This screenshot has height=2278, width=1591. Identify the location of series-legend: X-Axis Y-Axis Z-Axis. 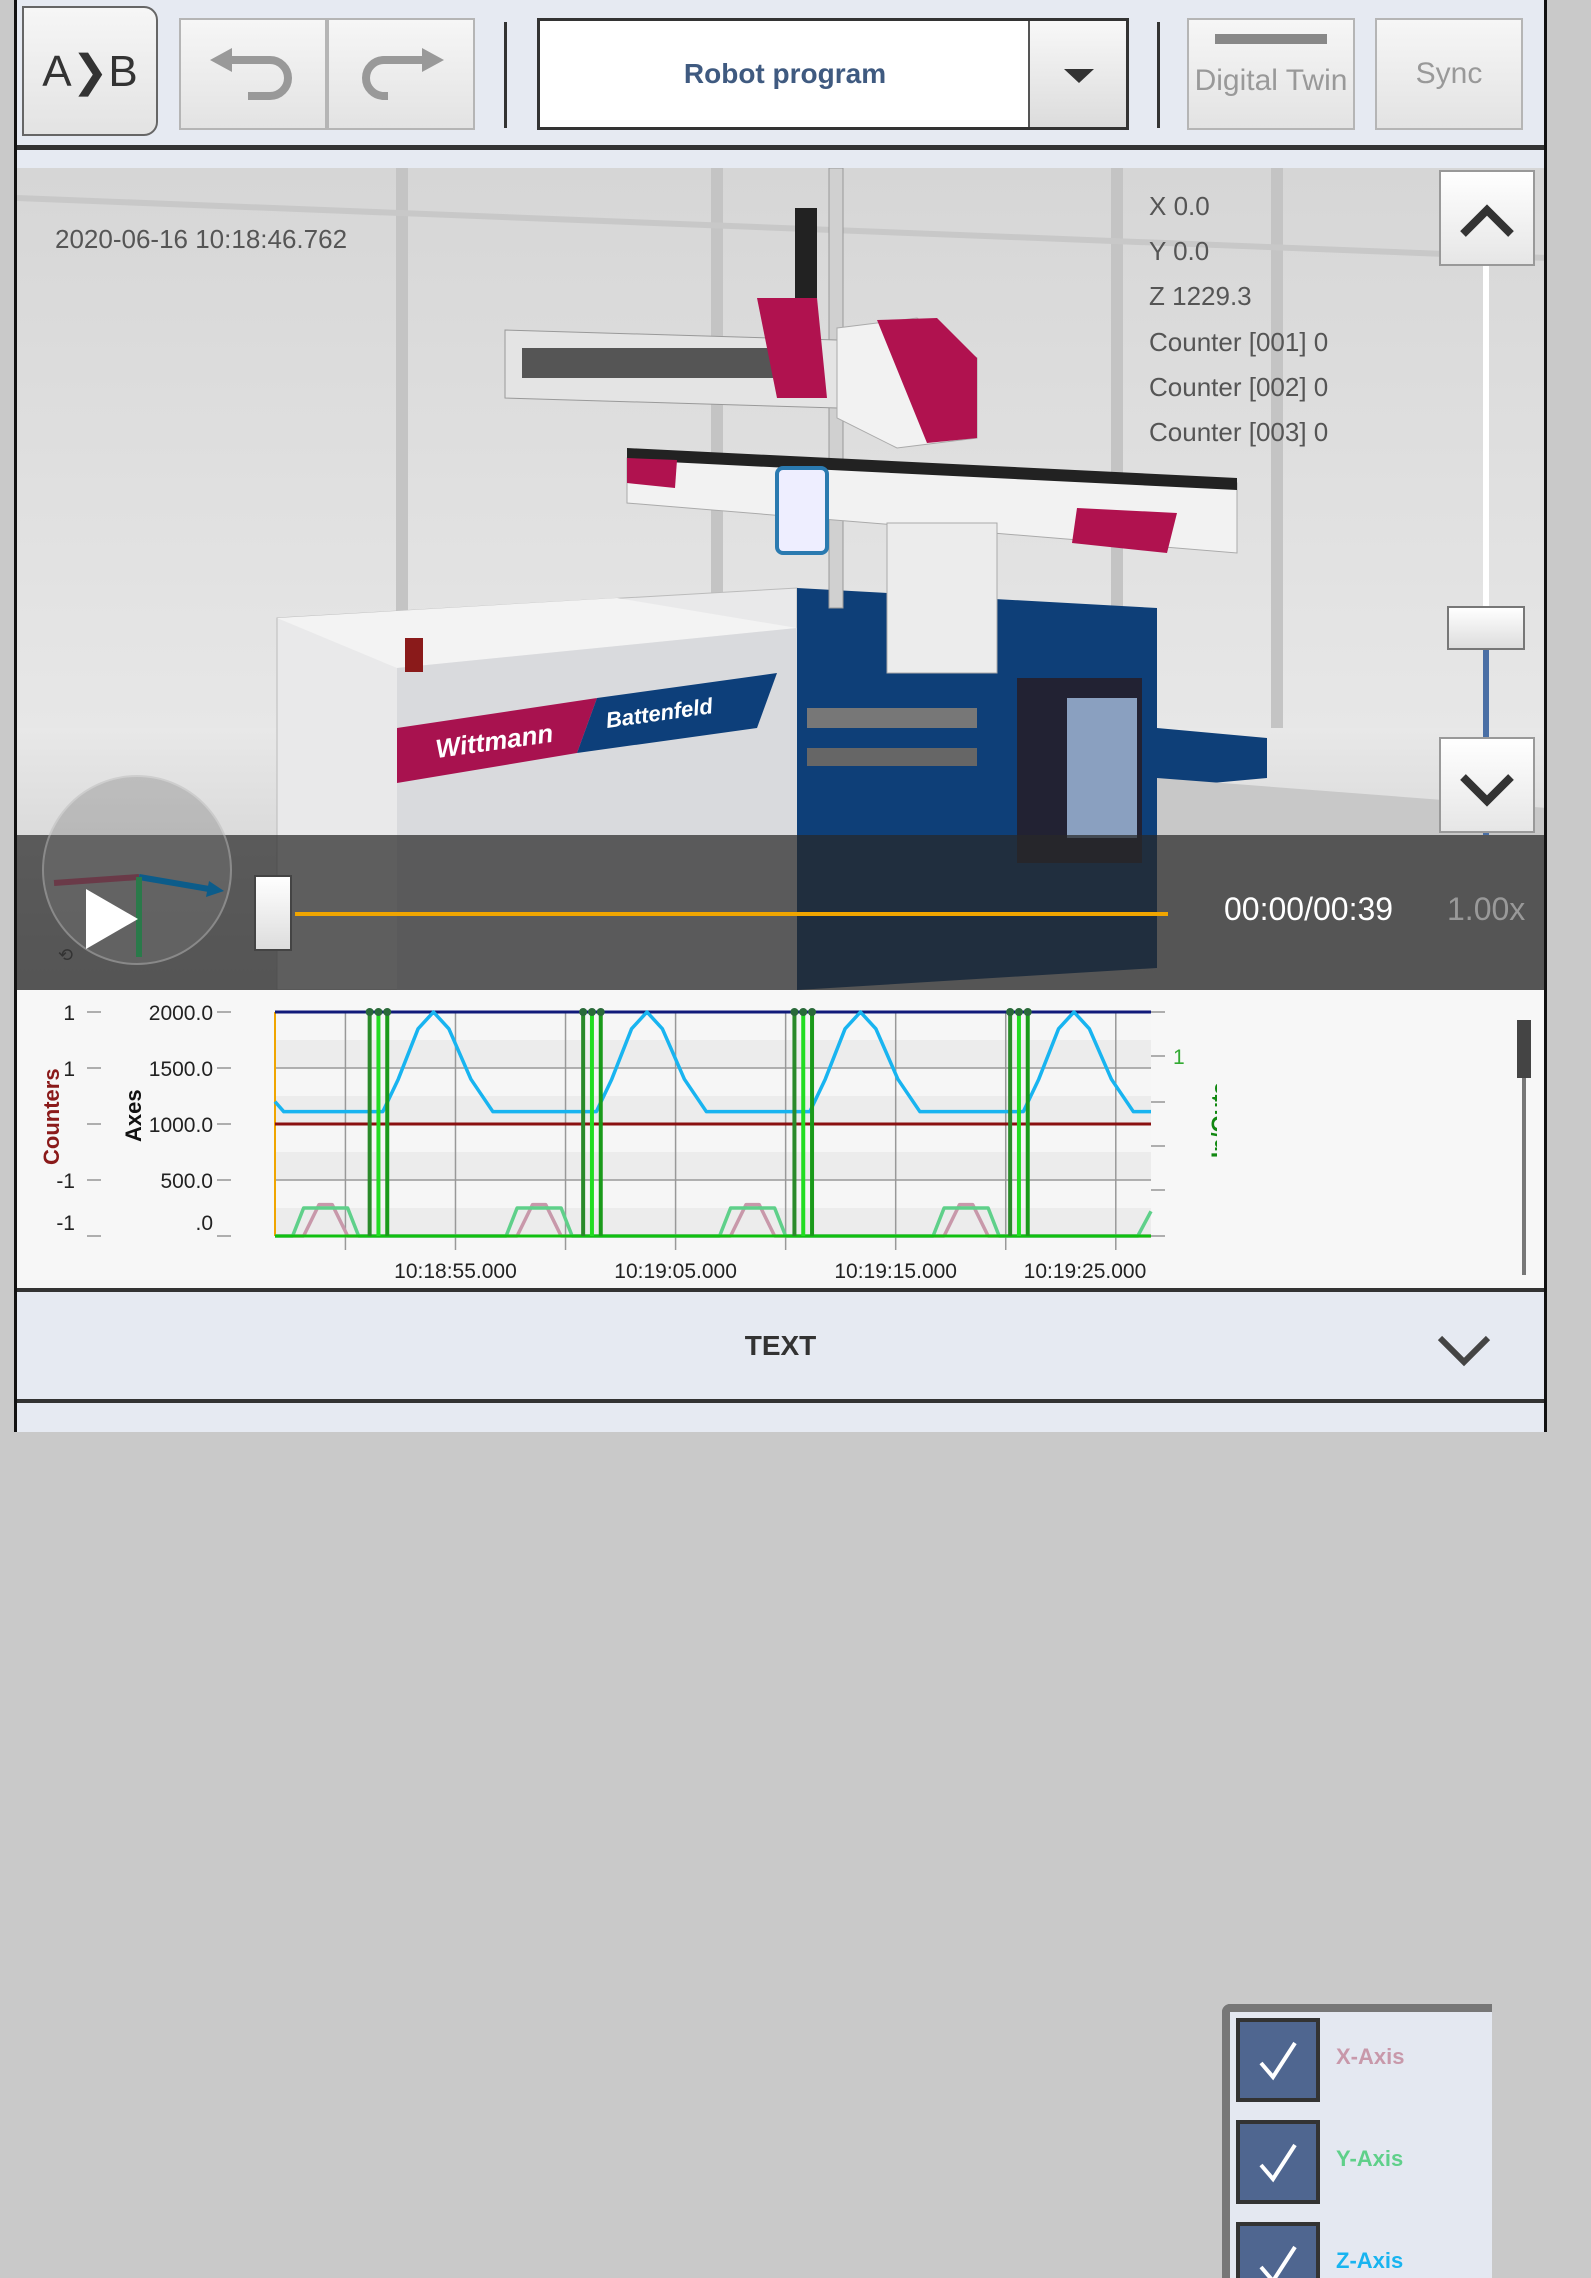
(1357, 2141).